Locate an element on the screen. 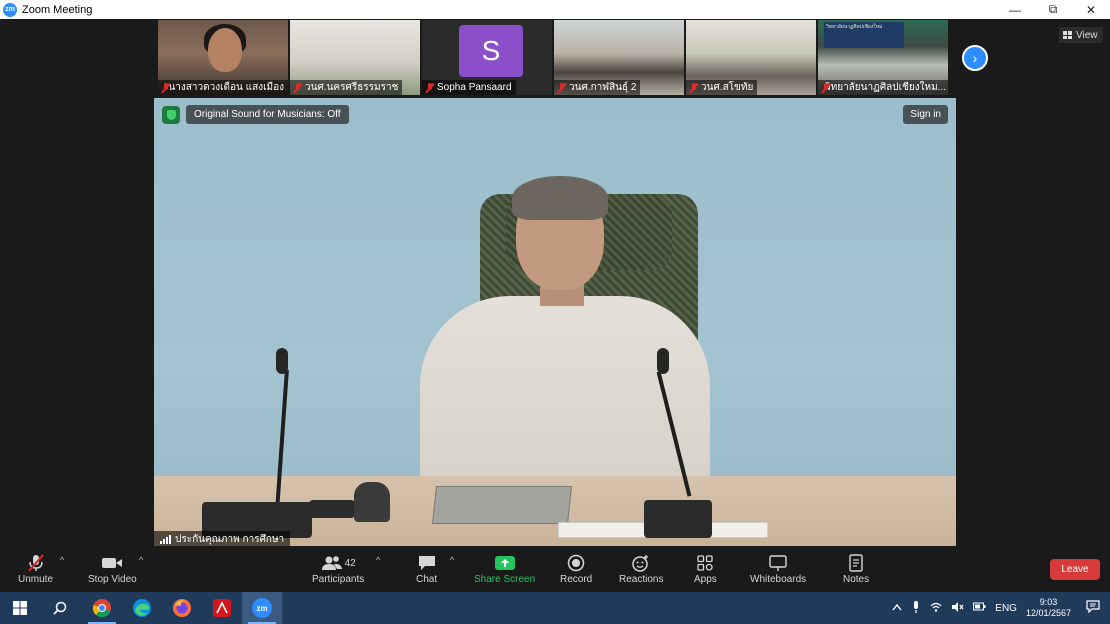 Image resolution: width=1110 pixels, height=624 pixels. apps-button: Apps is located at coordinates (705, 568).